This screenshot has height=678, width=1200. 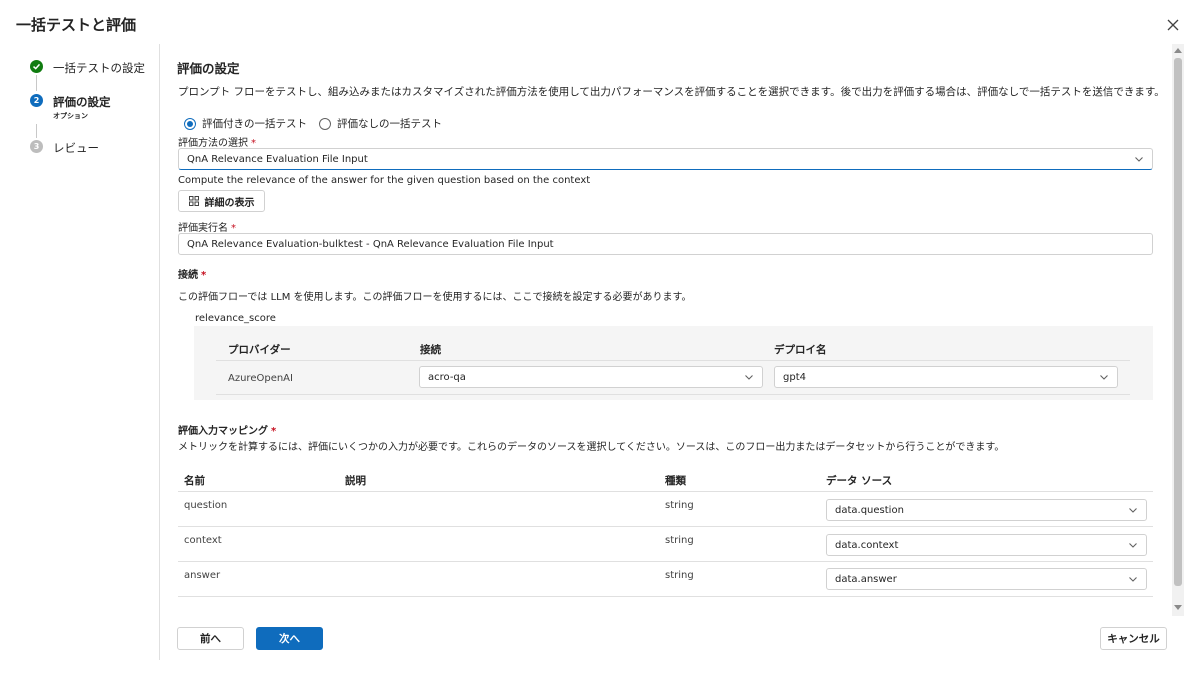 I want to click on view-details-button: 詳細の表示, so click(x=221, y=201).